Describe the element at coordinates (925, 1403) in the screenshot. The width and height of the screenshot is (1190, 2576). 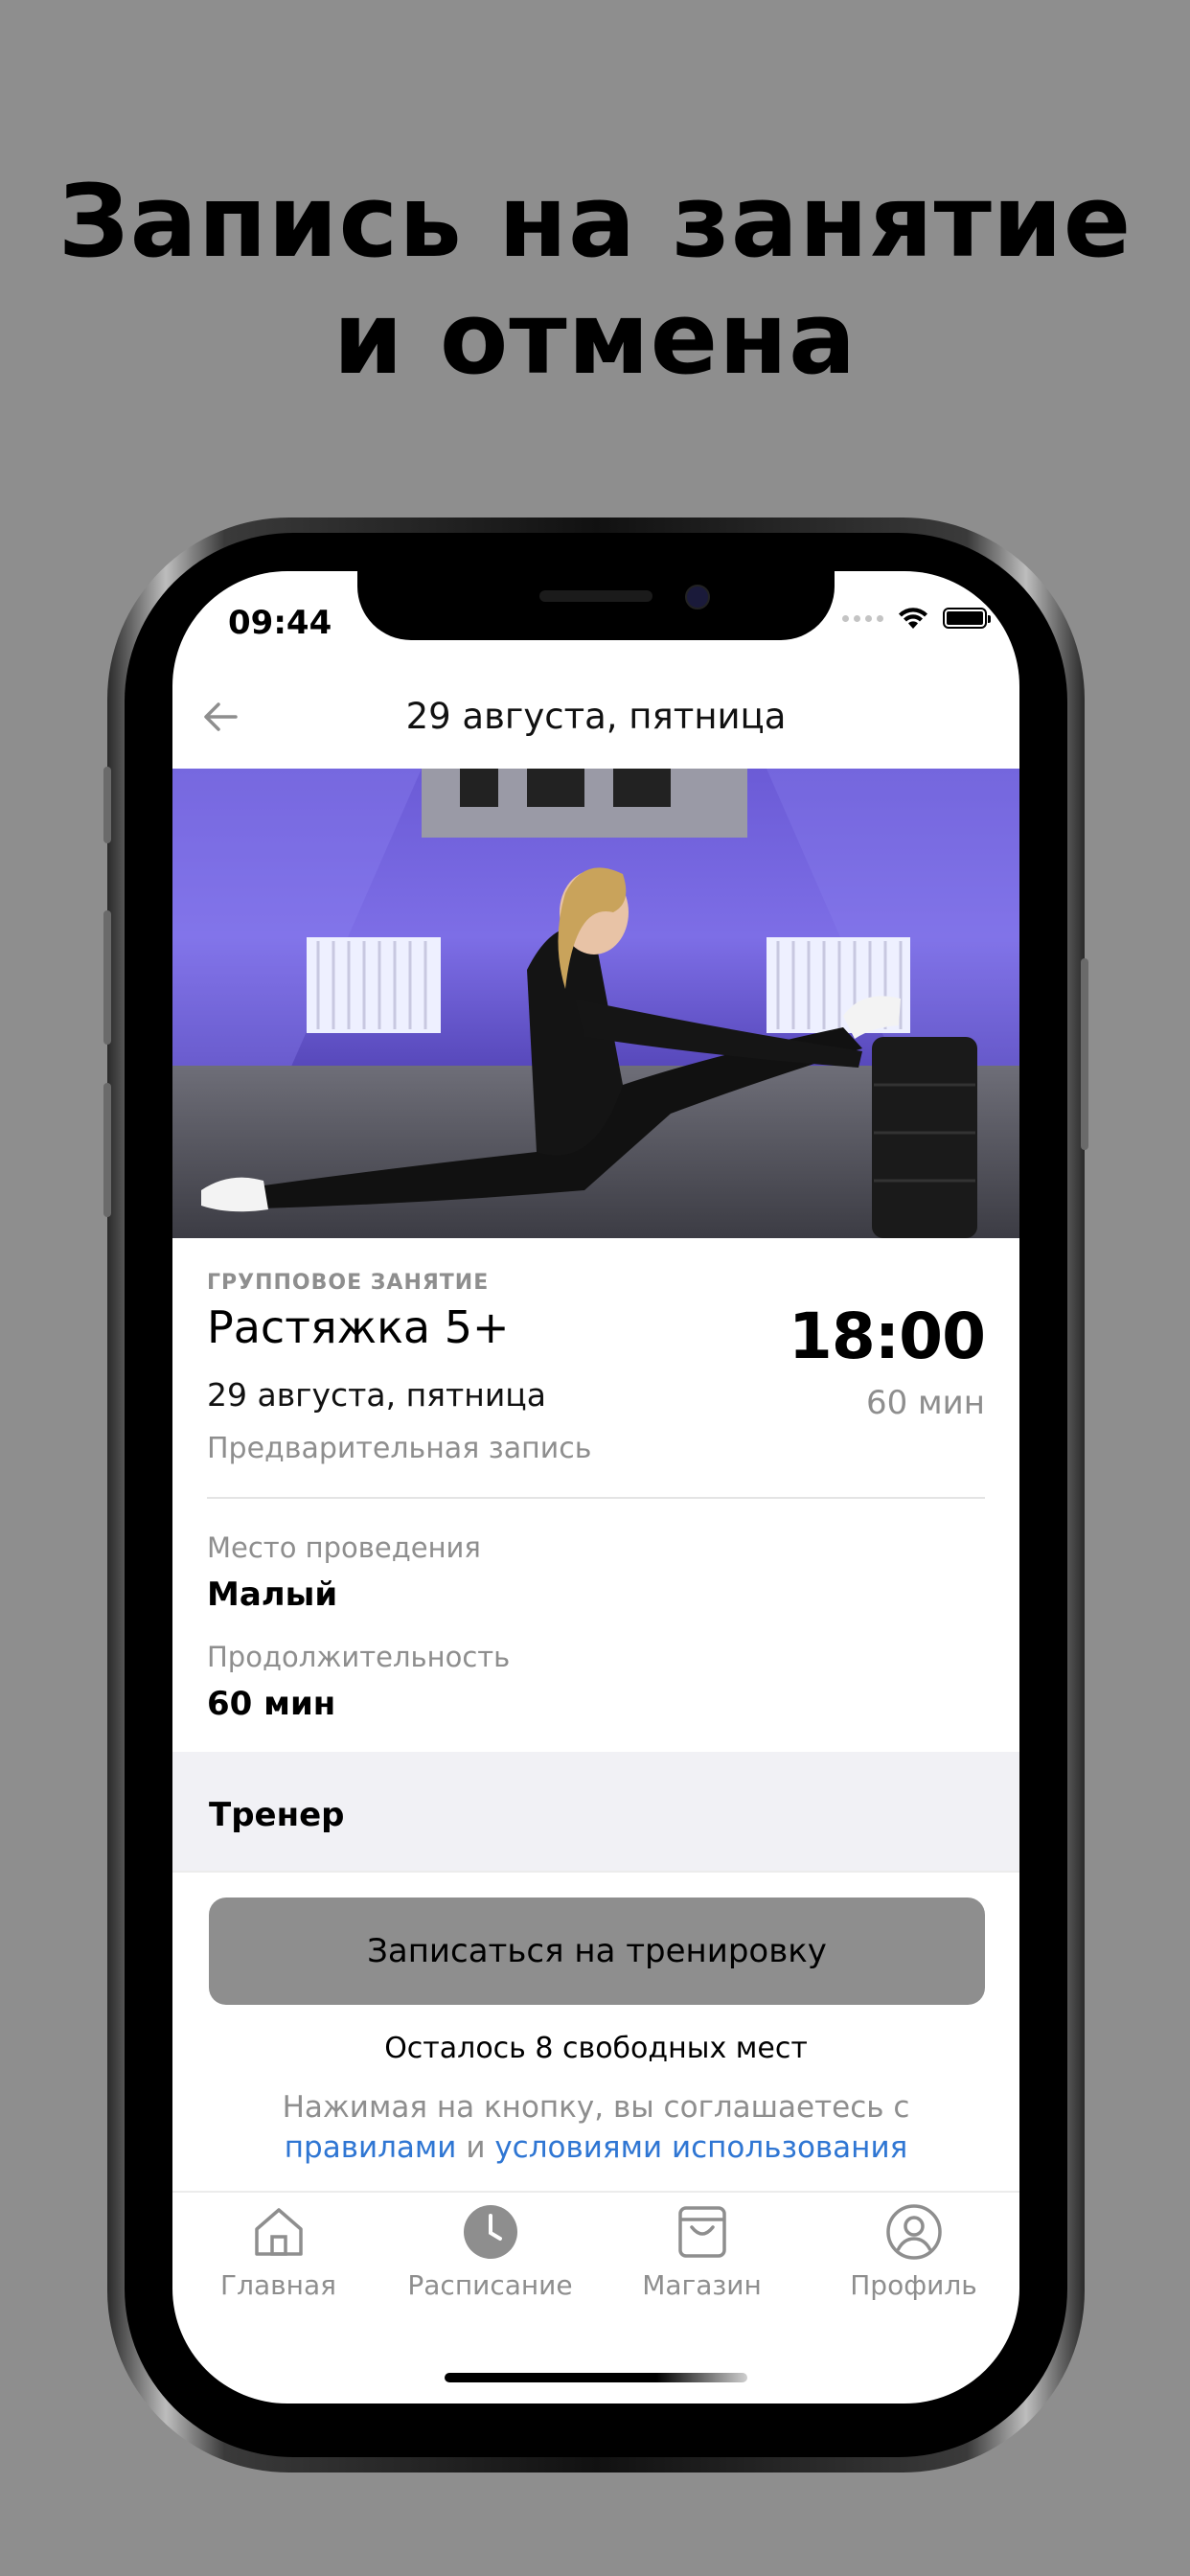
I see `class-duration: 60 мин` at that location.